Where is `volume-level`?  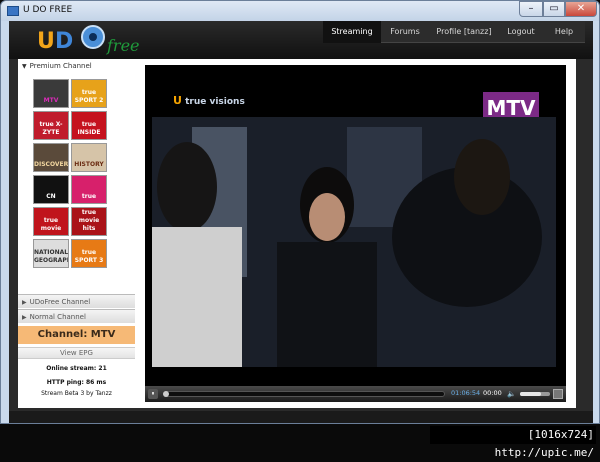
volume-level is located at coordinates (530, 394).